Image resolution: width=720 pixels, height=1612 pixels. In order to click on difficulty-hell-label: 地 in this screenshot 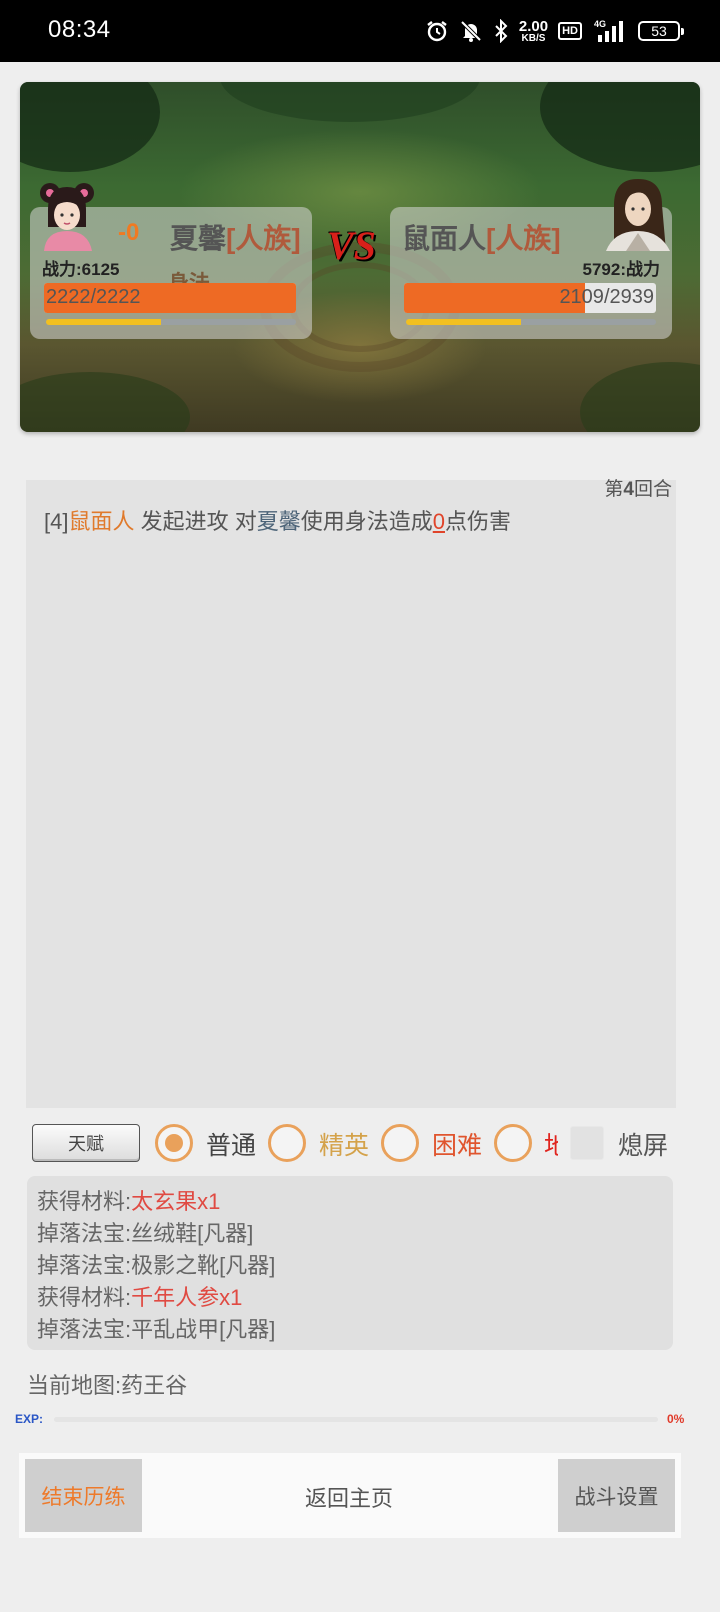, I will do `click(551, 1143)`.